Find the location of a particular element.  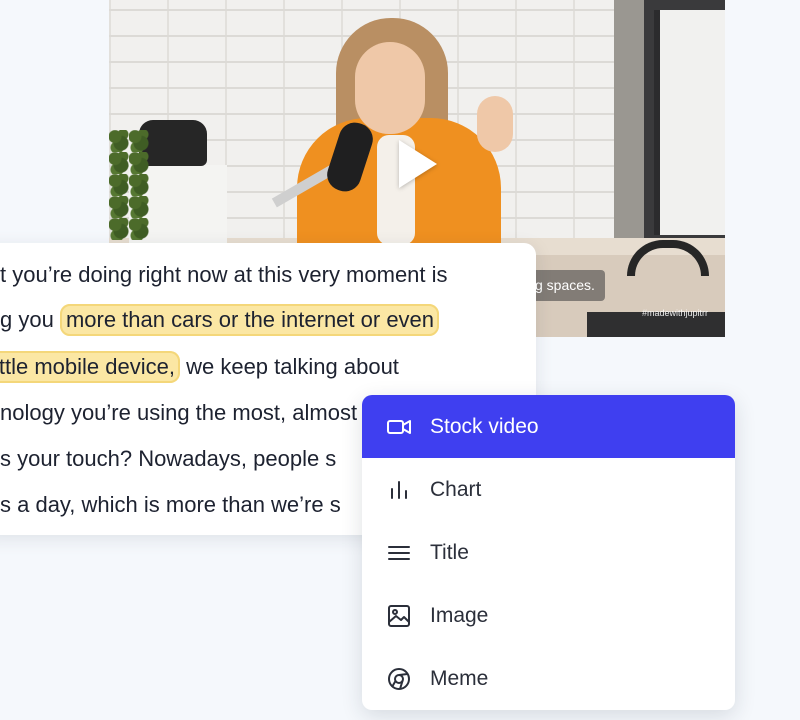

image-icon is located at coordinates (399, 616).